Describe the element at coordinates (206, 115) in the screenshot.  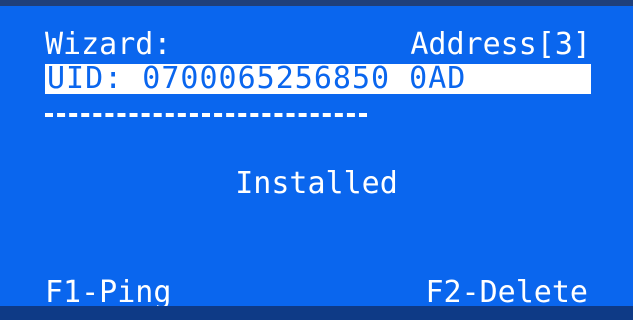
I see `dashed-separator` at that location.